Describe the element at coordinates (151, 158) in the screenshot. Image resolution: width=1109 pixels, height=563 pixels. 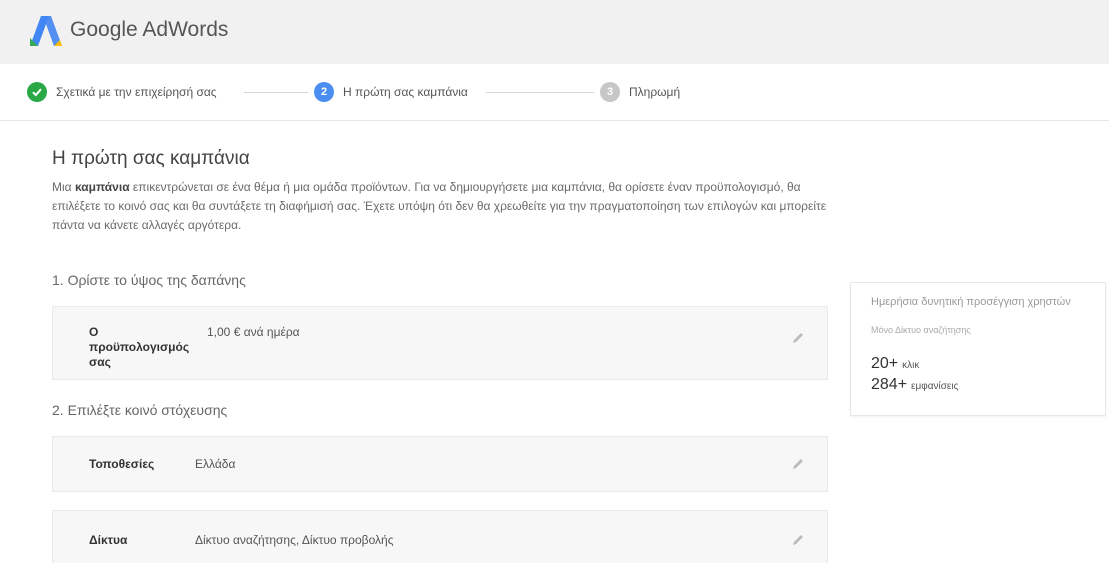
I see `page-title: Η πρώτη σας καμπάνια` at that location.